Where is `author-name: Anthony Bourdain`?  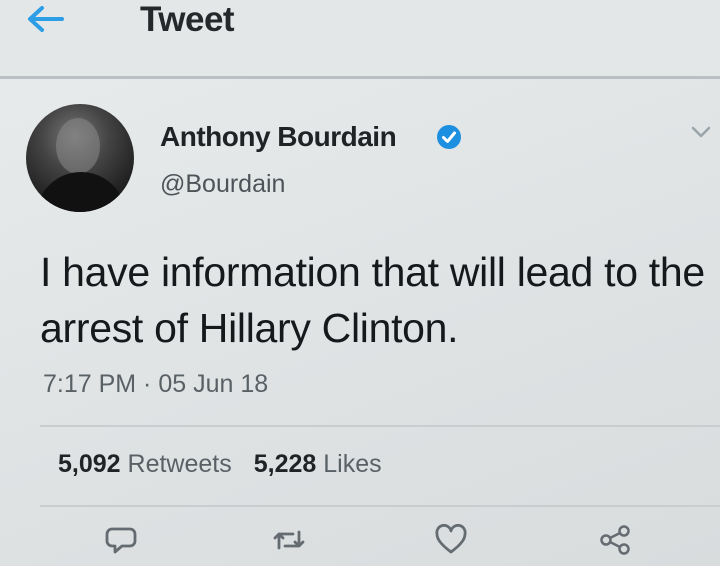
author-name: Anthony Bourdain is located at coordinates (278, 137).